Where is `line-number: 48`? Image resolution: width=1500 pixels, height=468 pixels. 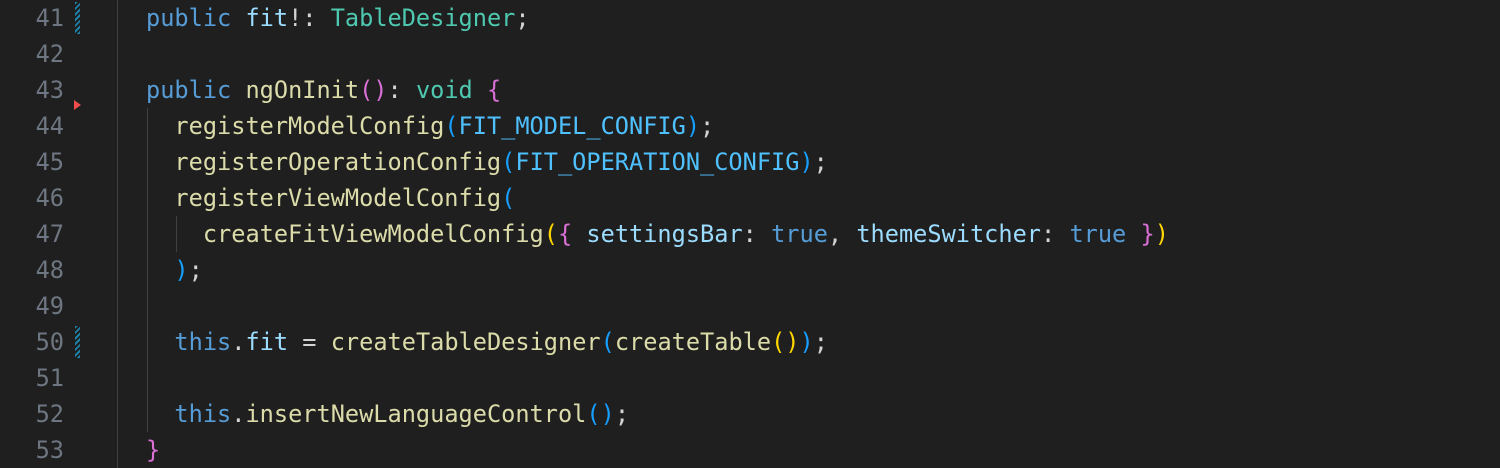 line-number: 48 is located at coordinates (32, 270).